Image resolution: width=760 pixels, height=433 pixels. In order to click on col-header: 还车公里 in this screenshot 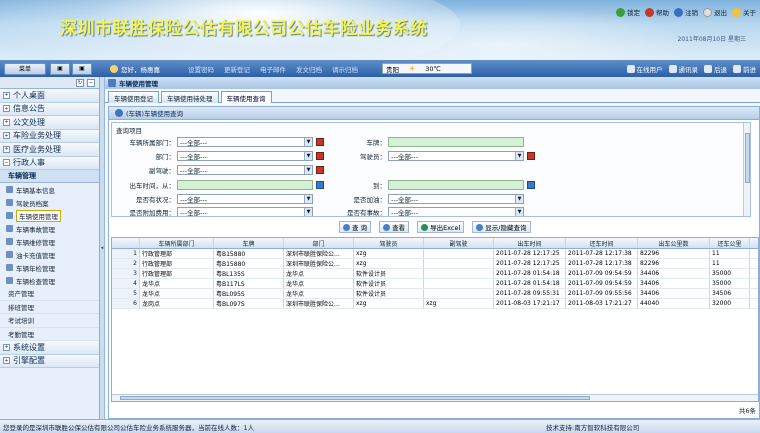, I will do `click(730, 243)`.